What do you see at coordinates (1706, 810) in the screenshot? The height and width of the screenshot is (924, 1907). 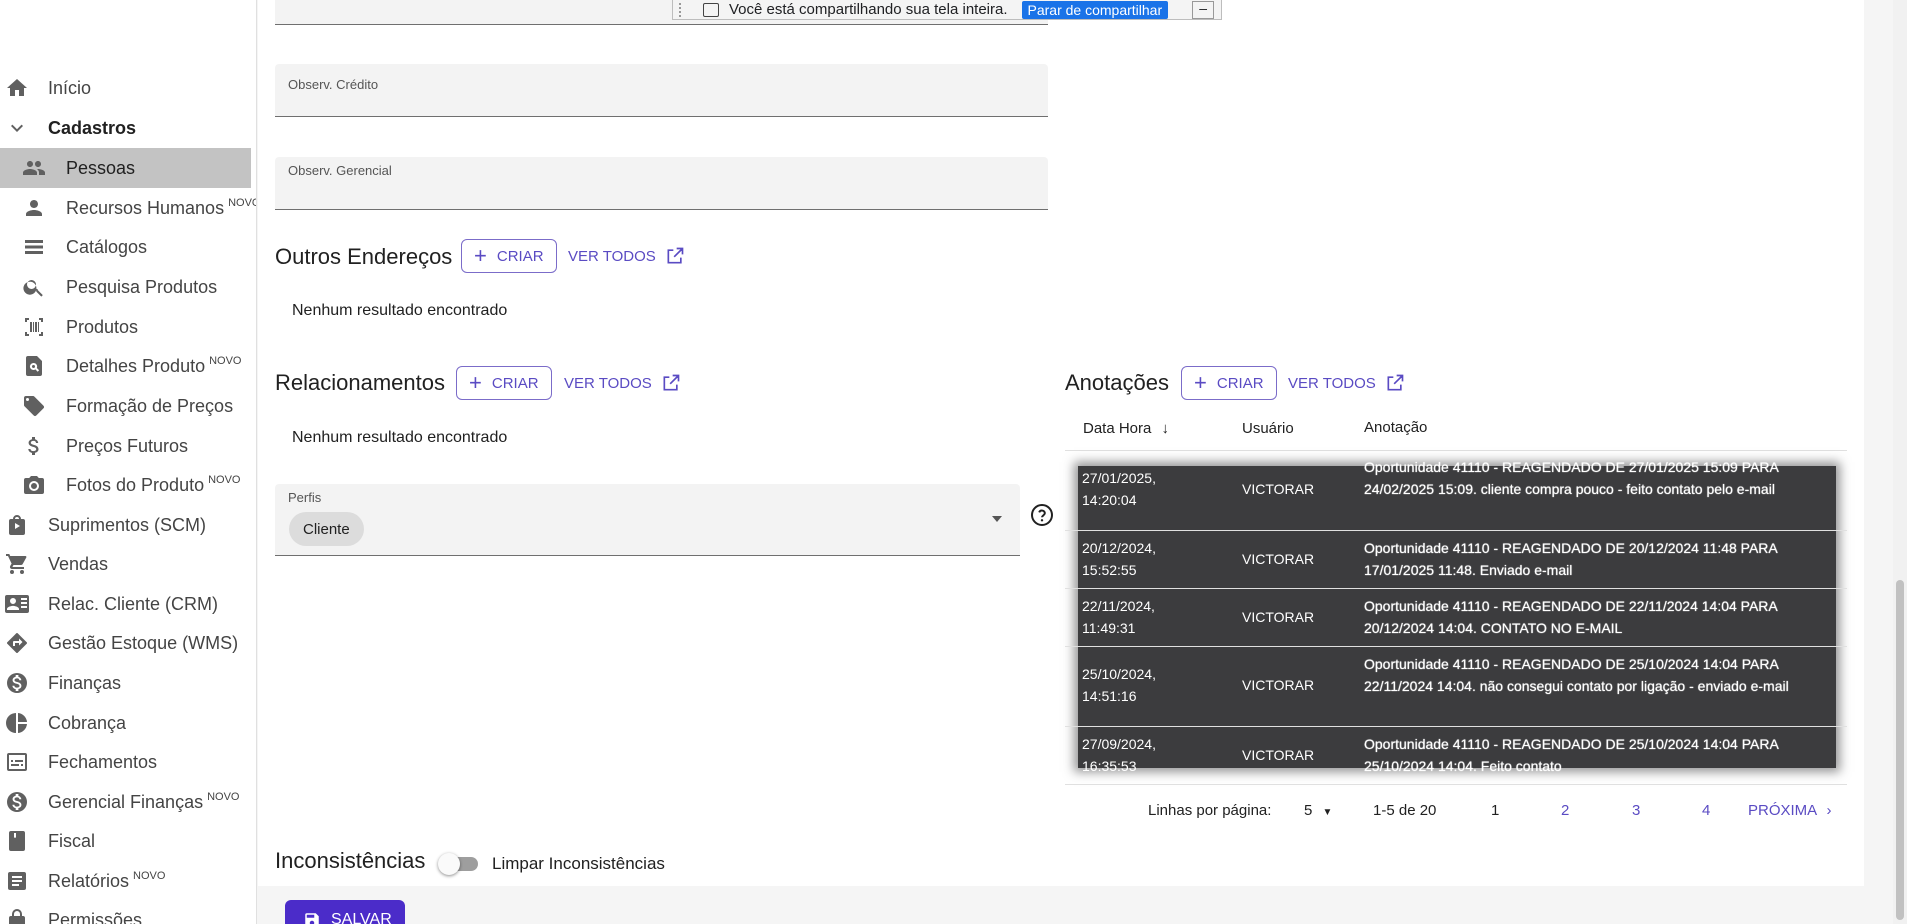 I see `page-4-button: 4` at bounding box center [1706, 810].